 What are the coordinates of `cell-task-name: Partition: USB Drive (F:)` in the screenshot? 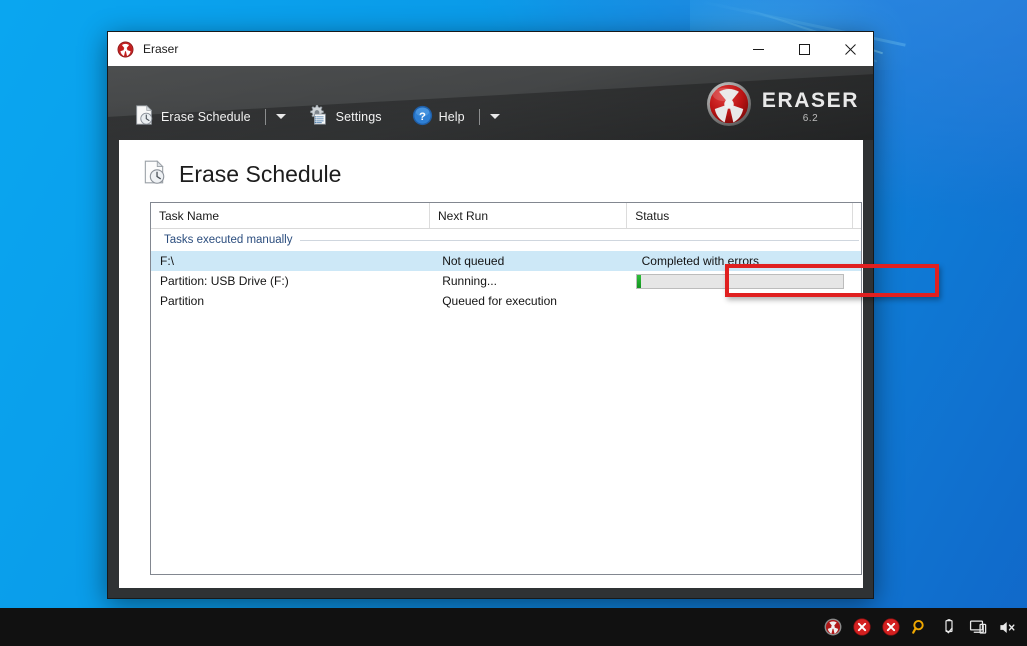 It's located at (224, 281).